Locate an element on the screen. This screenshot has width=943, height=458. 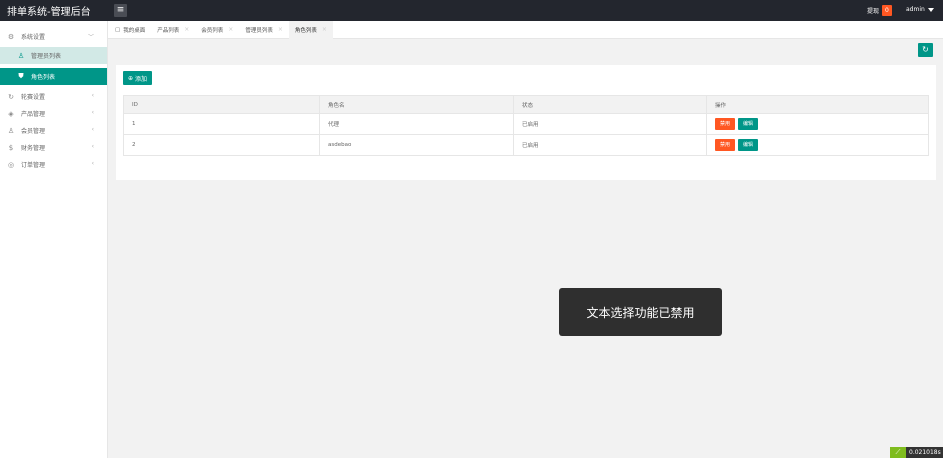
sidebar-item-label: 产品管理 is located at coordinates (33, 114).